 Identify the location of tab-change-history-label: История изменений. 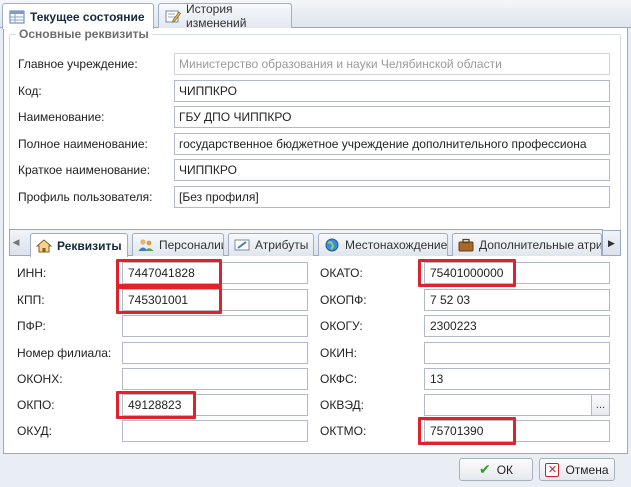
(216, 16).